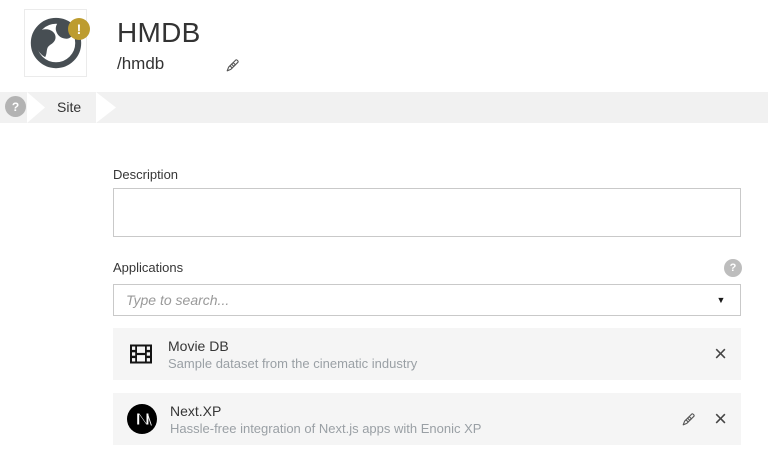 This screenshot has height=472, width=768. Describe the element at coordinates (408, 300) in the screenshot. I see `application-search-input` at that location.